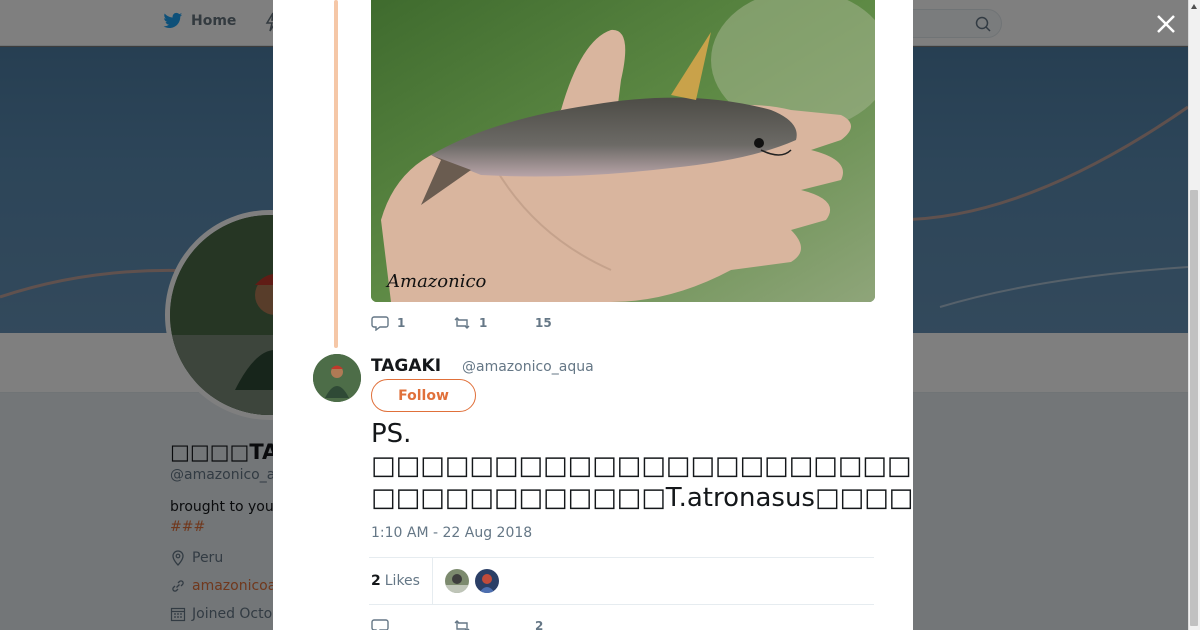 The image size is (1200, 630). I want to click on scrollbar-thumb, so click(1194, 408).